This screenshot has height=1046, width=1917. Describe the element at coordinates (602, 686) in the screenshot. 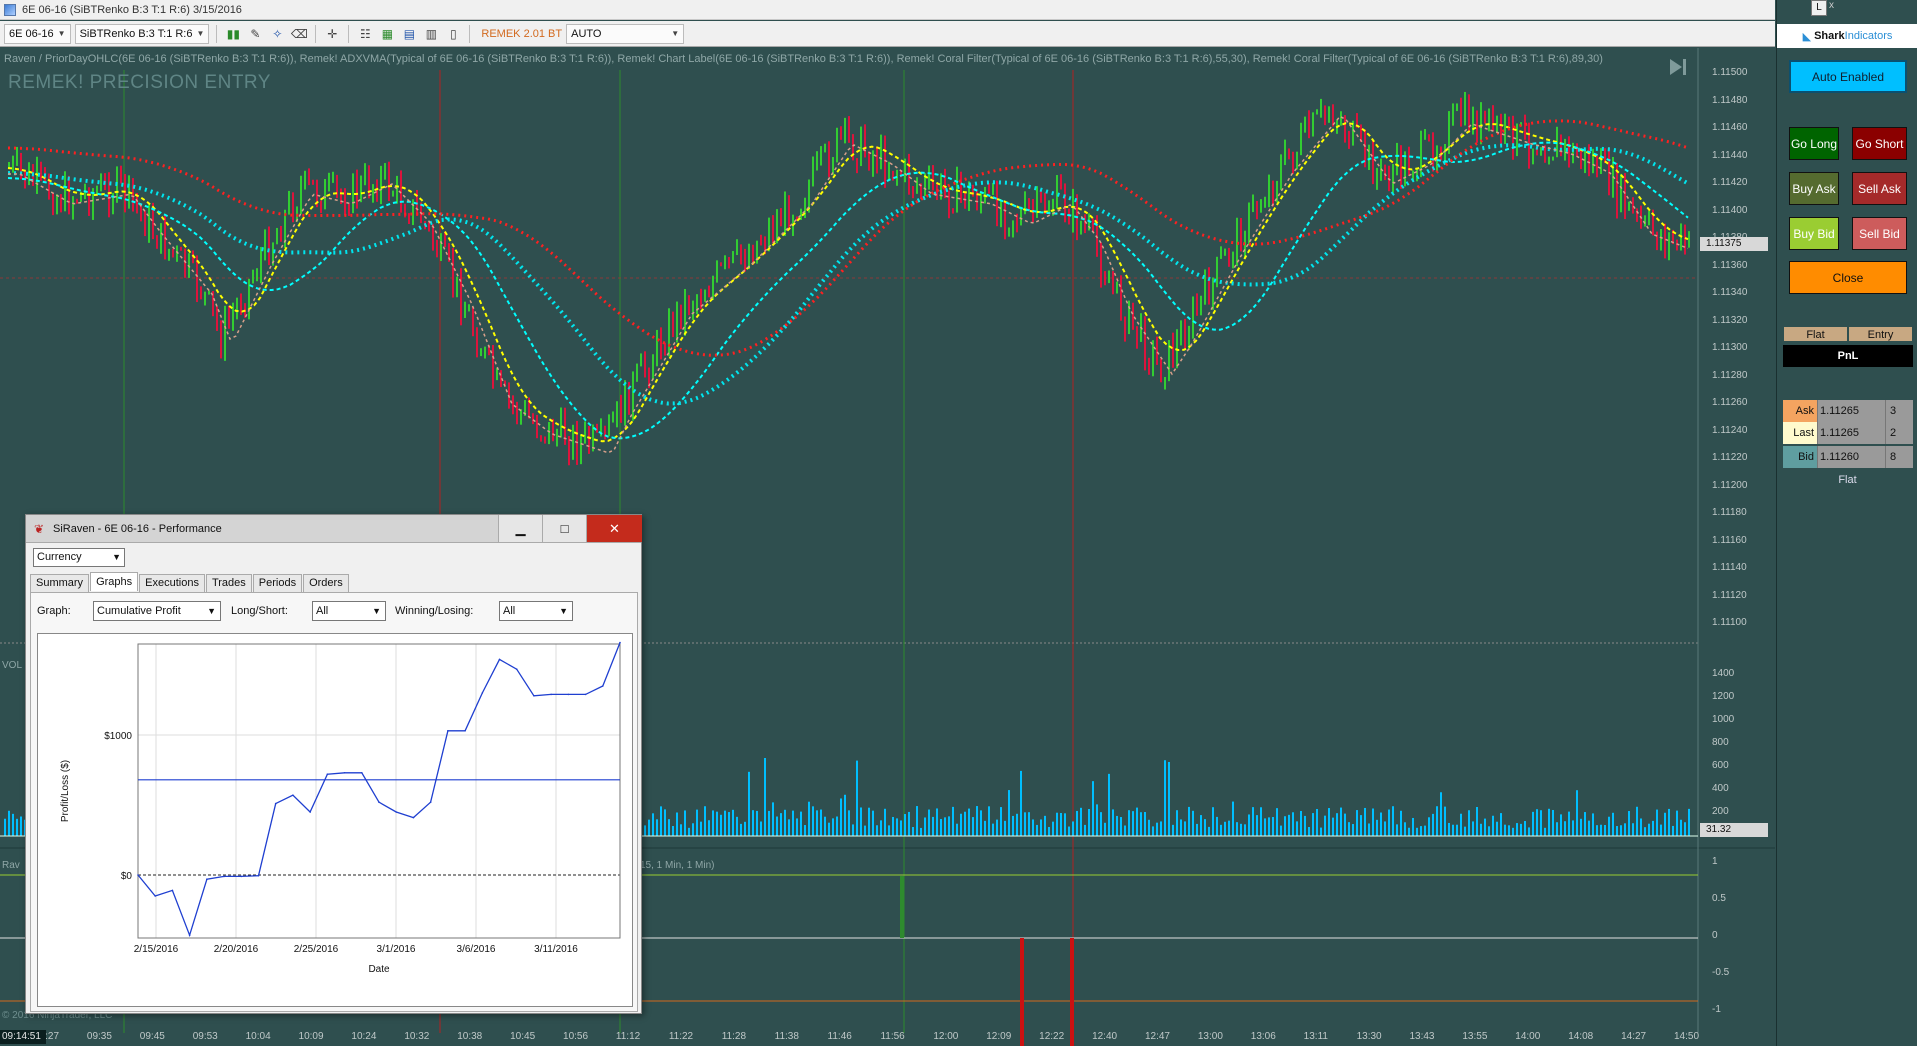

I see `profit-point` at that location.